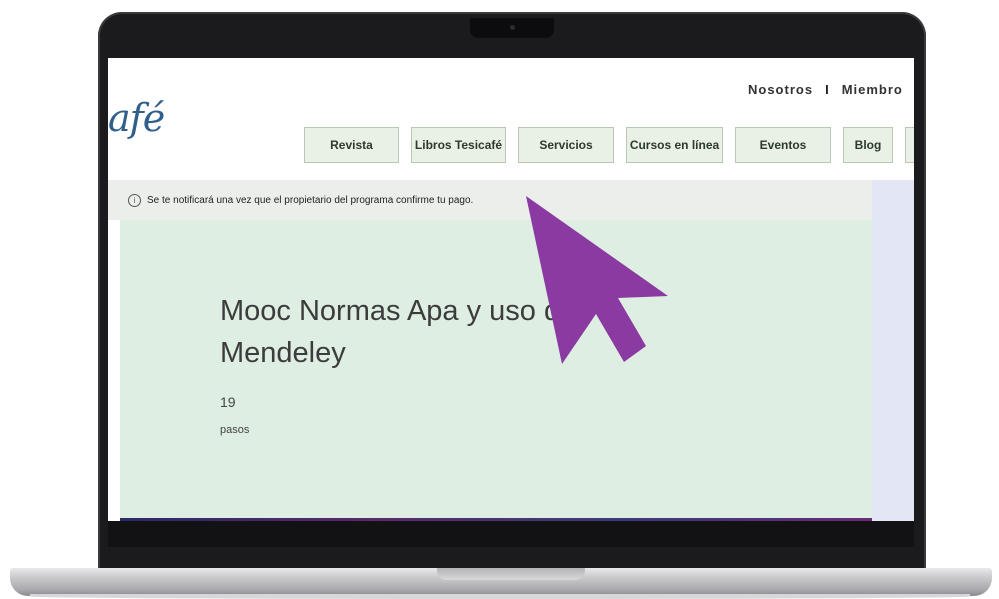 This screenshot has height=599, width=999. Describe the element at coordinates (511, 534) in the screenshot. I see `screen-bezel-bottom` at that location.